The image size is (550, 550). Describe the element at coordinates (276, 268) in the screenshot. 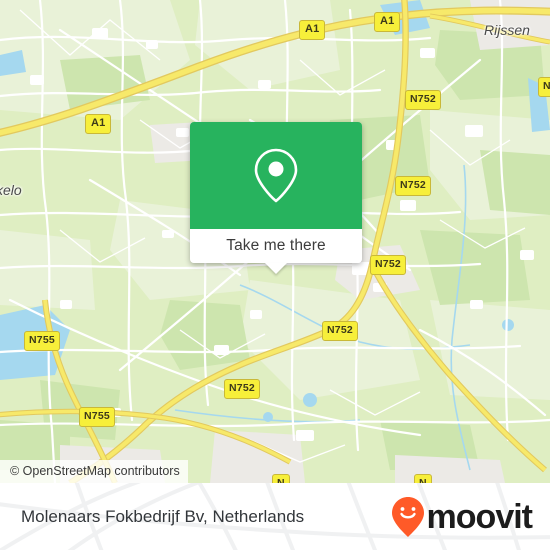

I see `popup-tail` at that location.